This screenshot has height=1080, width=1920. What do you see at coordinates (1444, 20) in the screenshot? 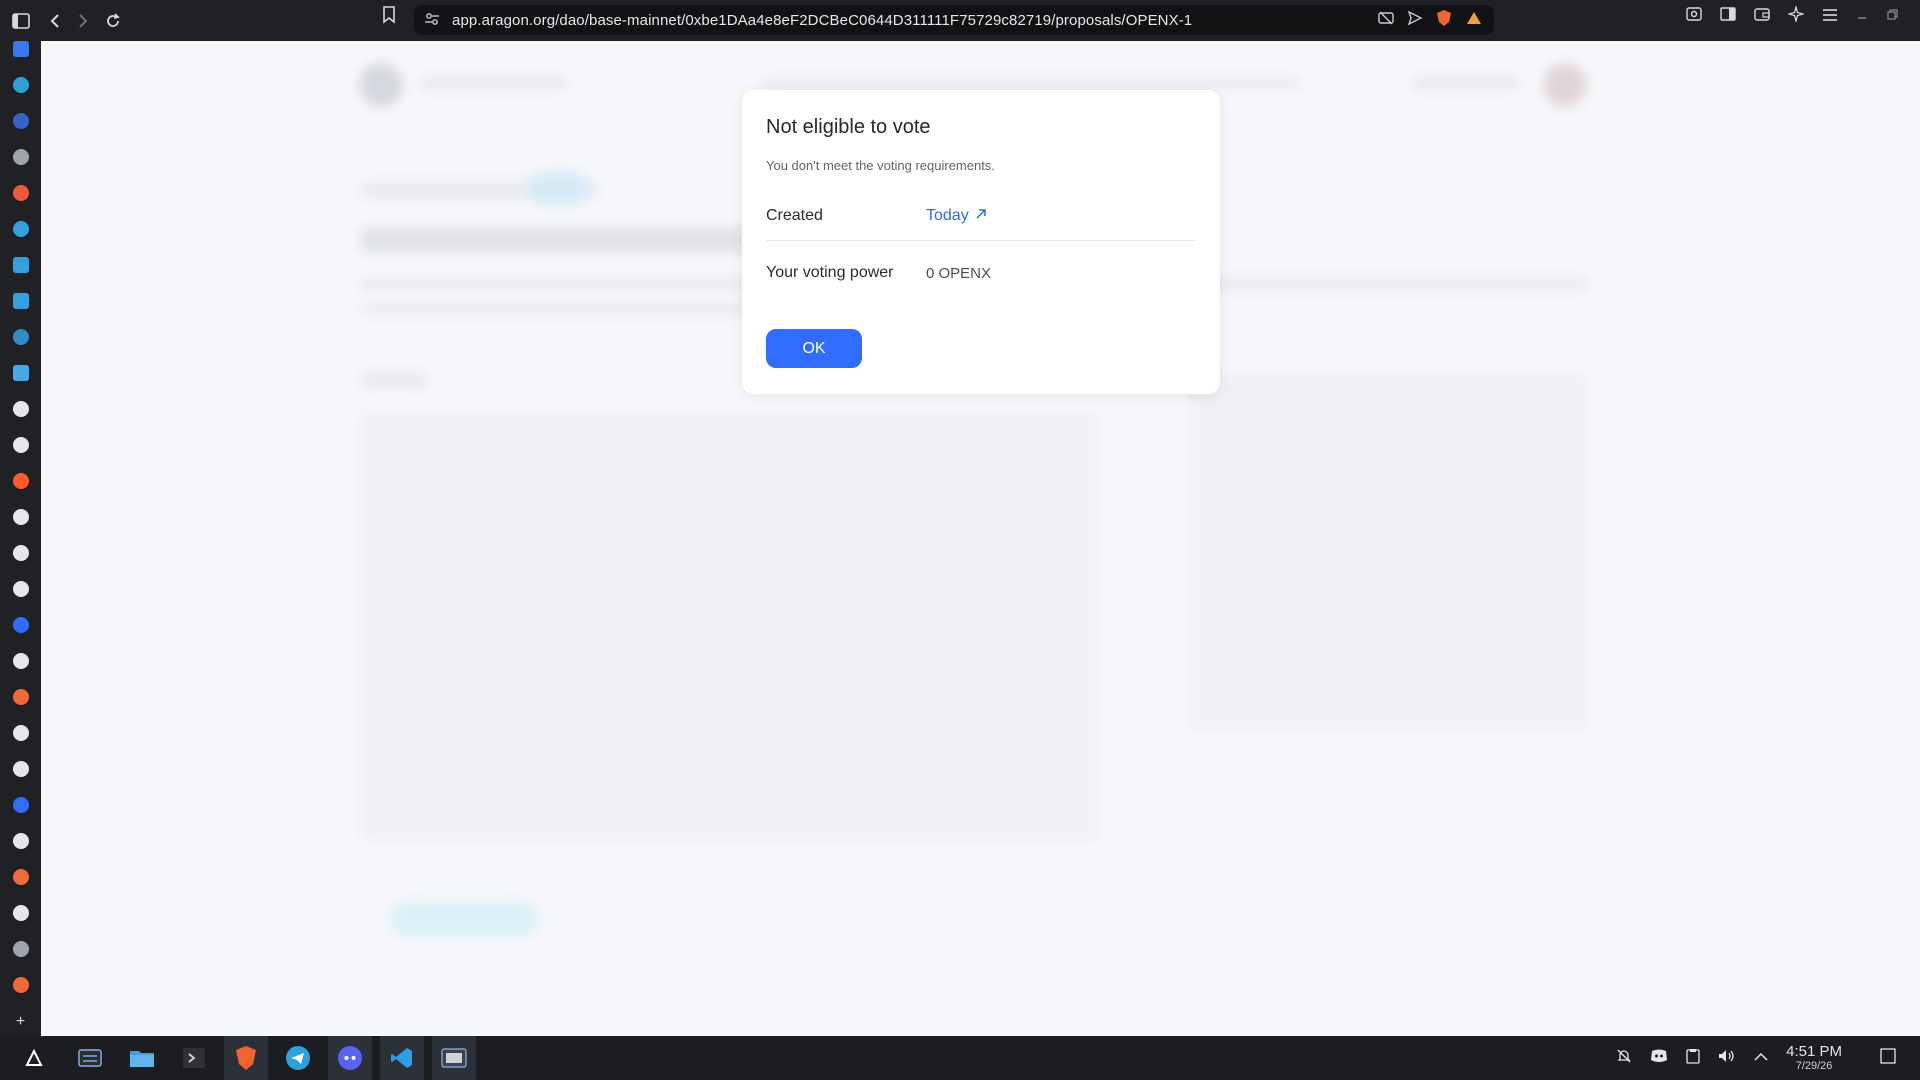
I see `brave-shield-icon` at bounding box center [1444, 20].